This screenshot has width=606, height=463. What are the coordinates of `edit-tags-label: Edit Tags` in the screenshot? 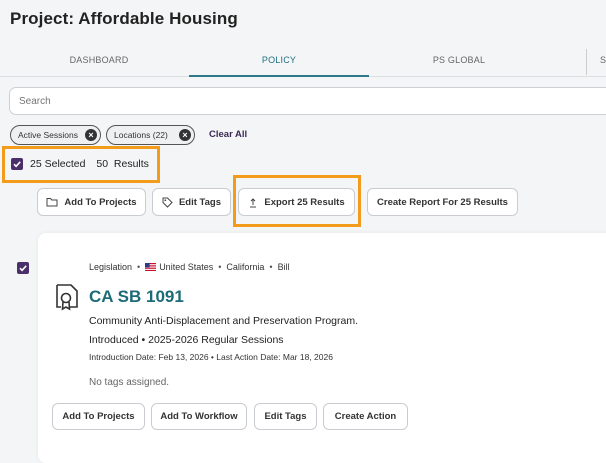 It's located at (200, 202).